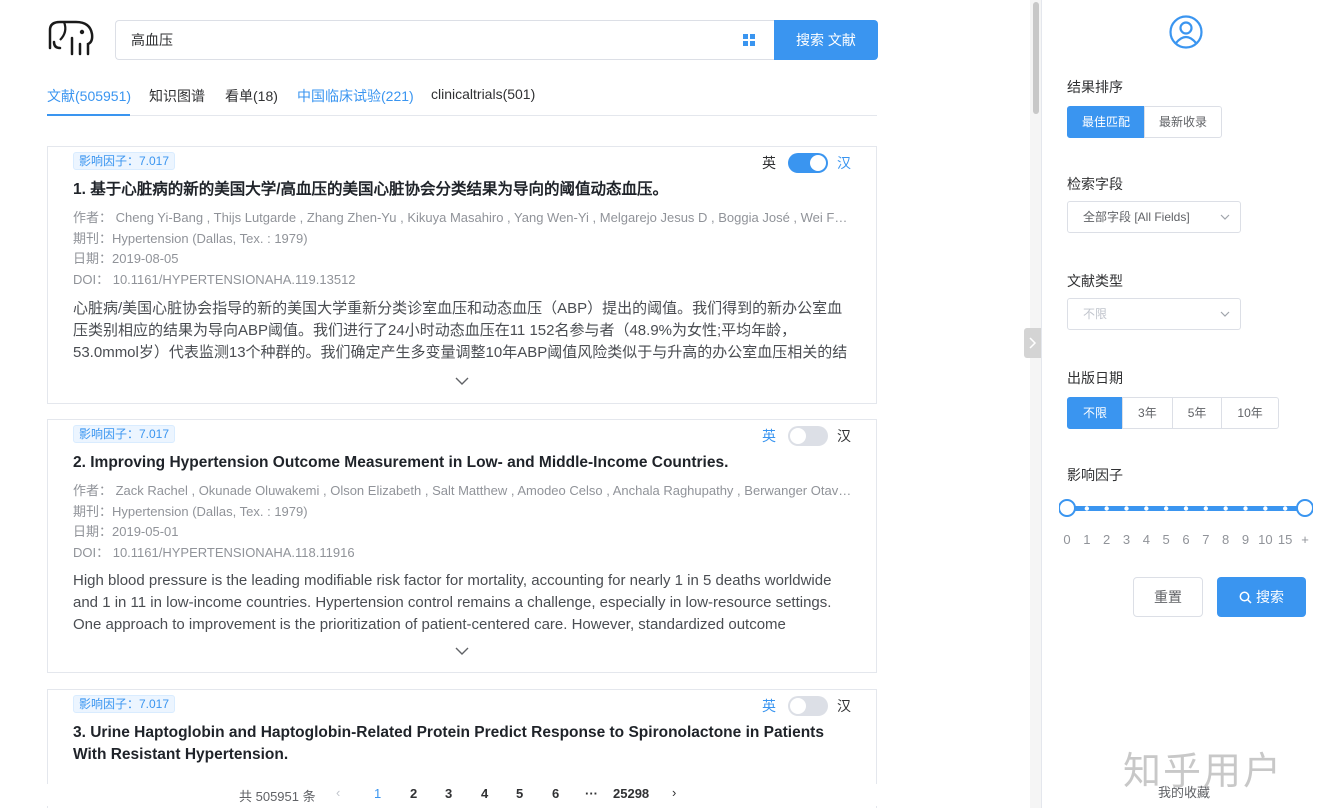  I want to click on tab-literature: 文献(505951), so click(89, 96).